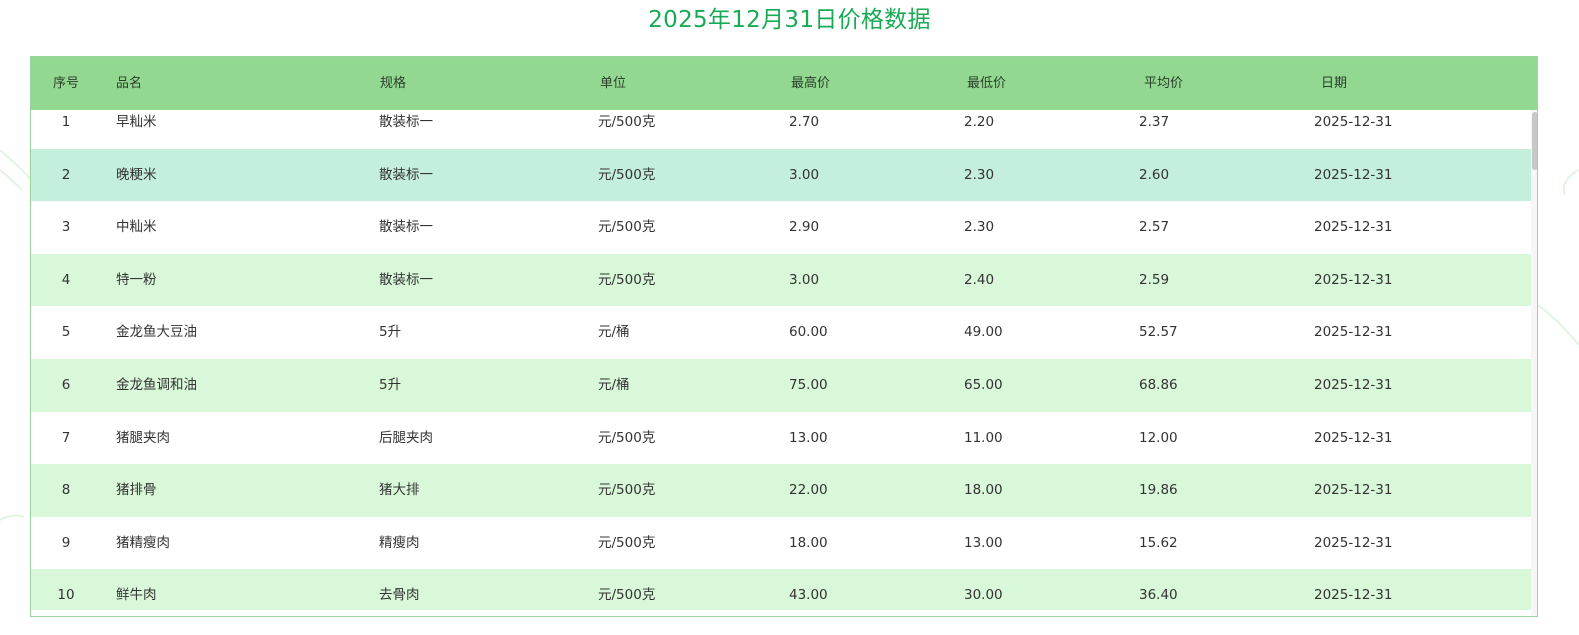  Describe the element at coordinates (781, 490) in the screenshot. I see `table-row: 8 猪排骨 猪大排 元/500克 22.00 18.00 19.86 2025-12-31` at that location.